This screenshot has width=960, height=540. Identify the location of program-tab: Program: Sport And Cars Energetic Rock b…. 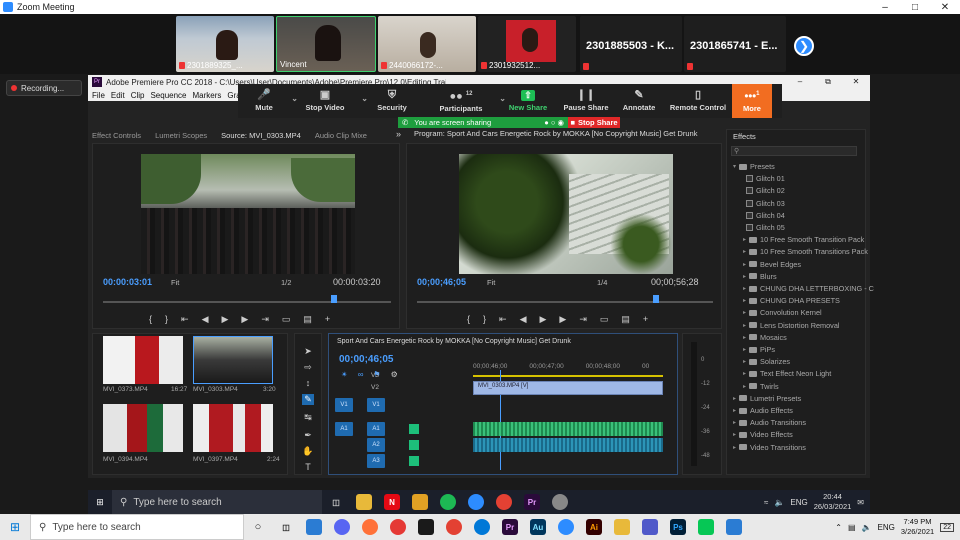
(555, 133).